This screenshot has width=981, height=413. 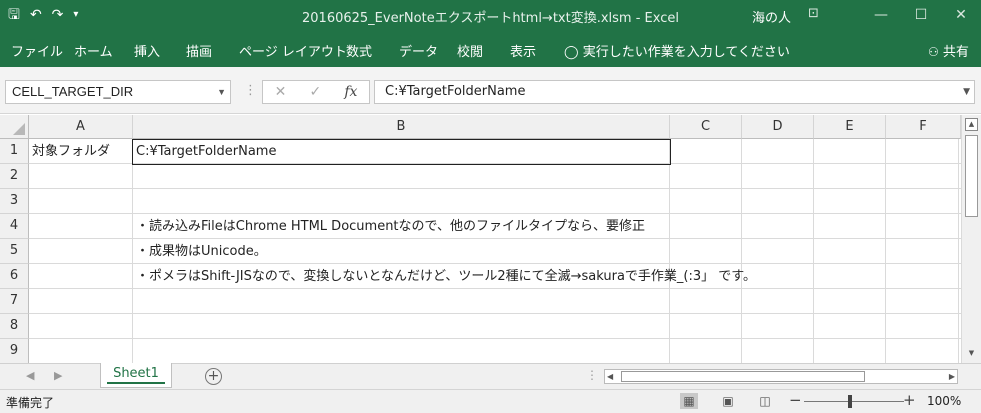 What do you see at coordinates (14, 326) in the screenshot?
I see `row-header-8: 8` at bounding box center [14, 326].